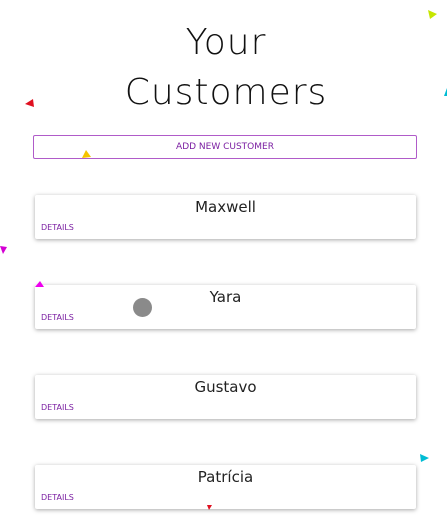  Describe the element at coordinates (225, 207) in the screenshot. I see `customer-name: Maxwell` at that location.